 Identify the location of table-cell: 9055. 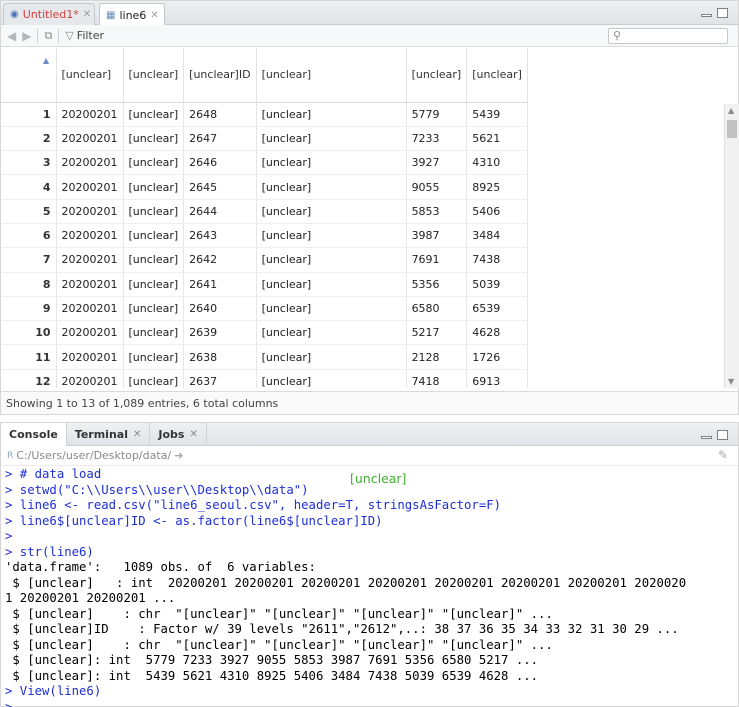
(437, 187).